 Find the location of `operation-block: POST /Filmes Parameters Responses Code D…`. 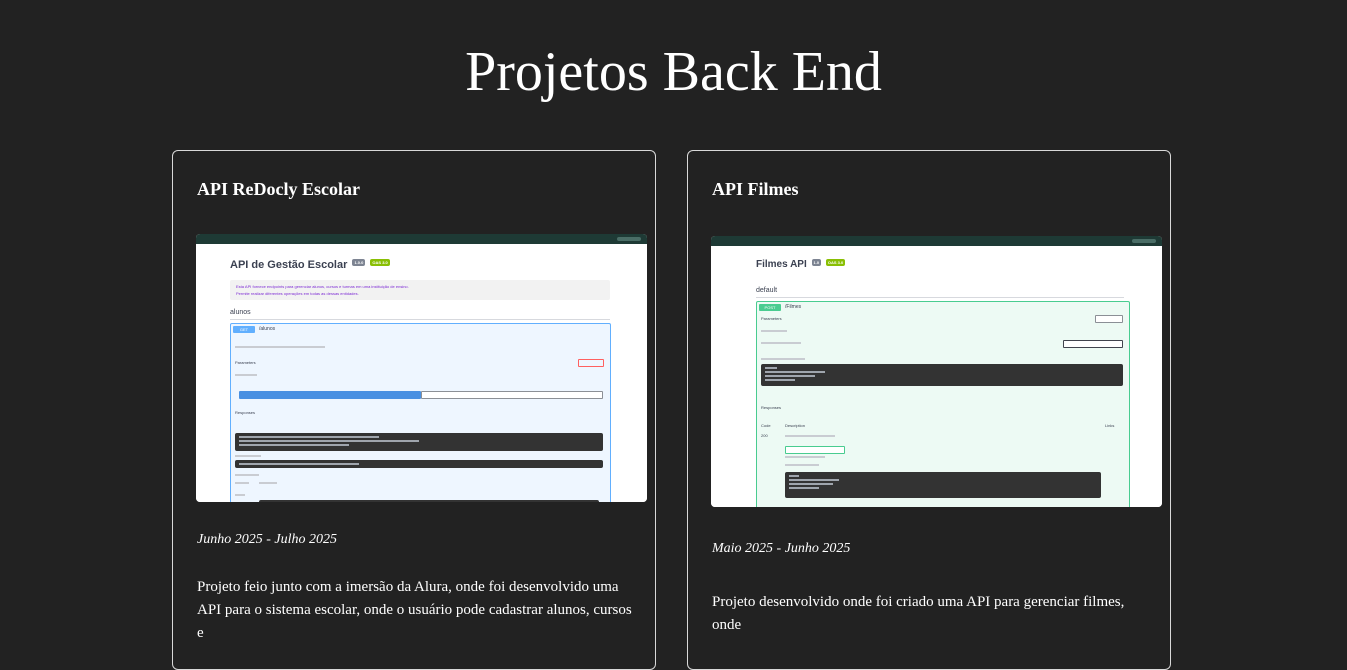

operation-block: POST /Filmes Parameters Responses Code D… is located at coordinates (943, 404).